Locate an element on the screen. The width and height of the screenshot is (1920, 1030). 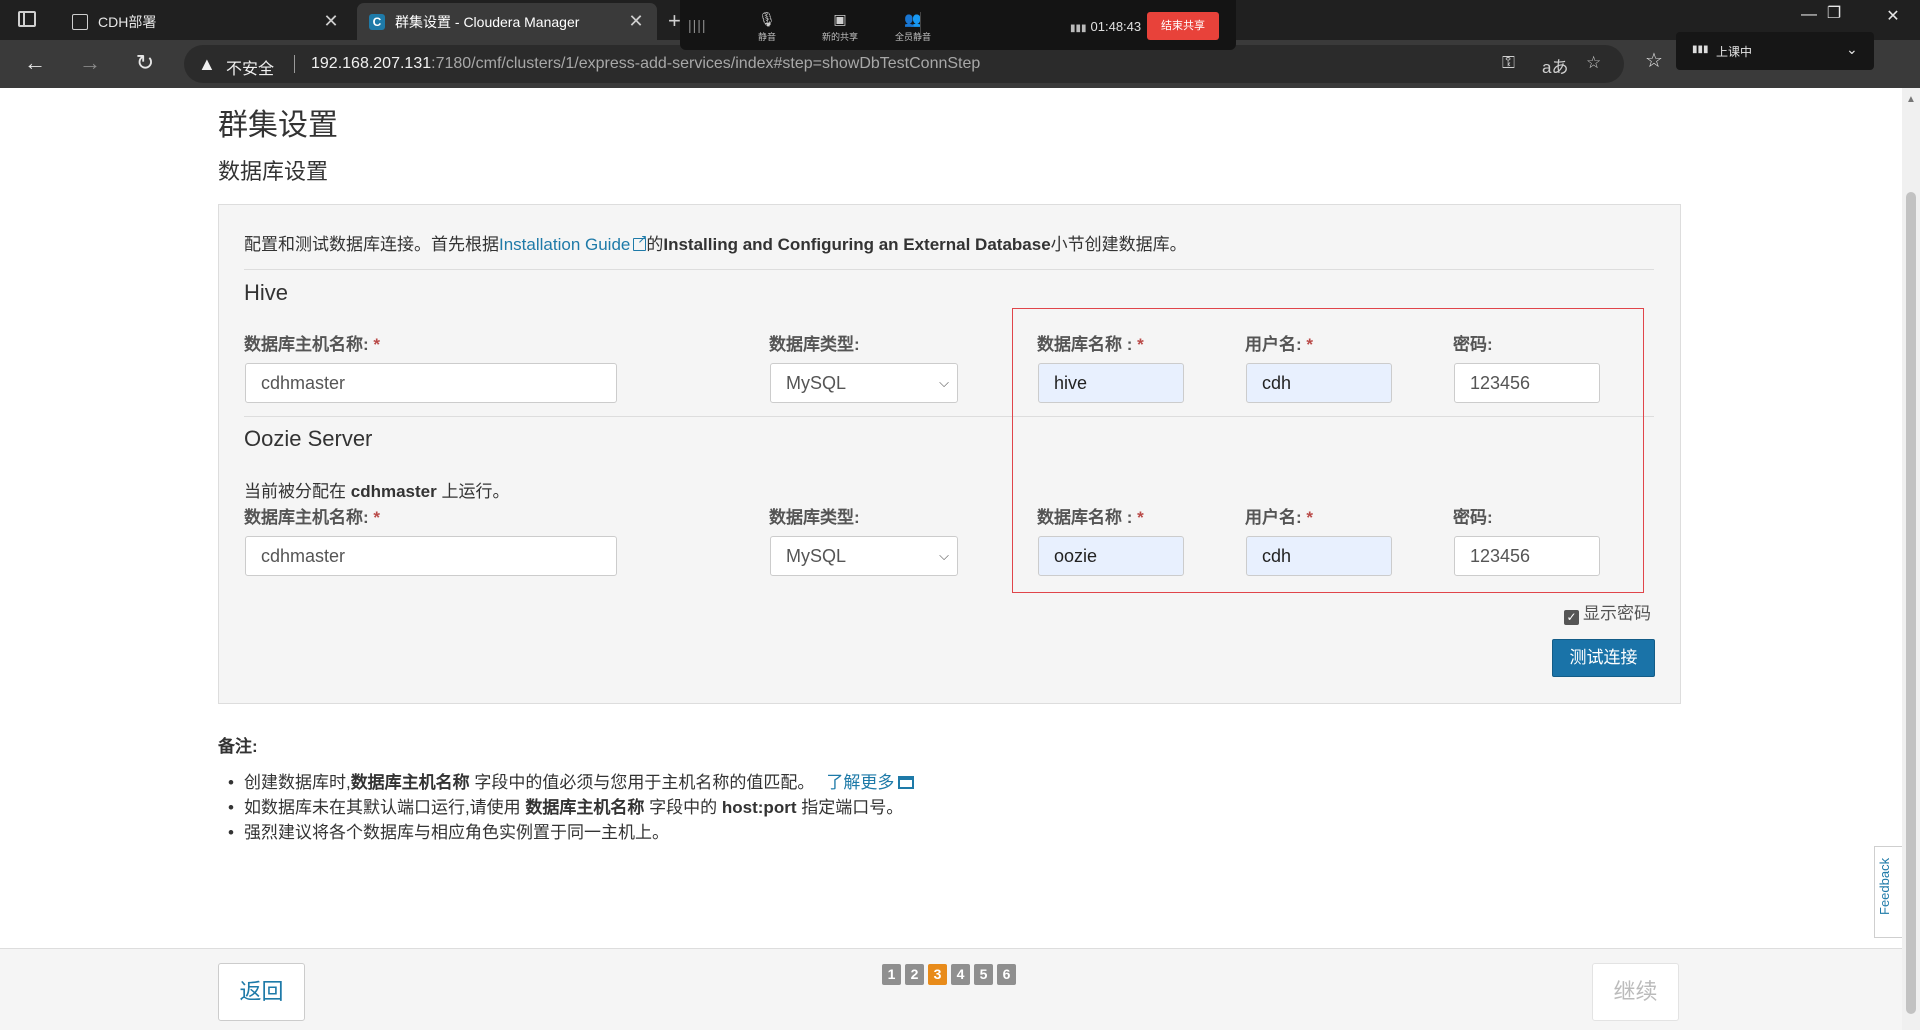
step-2: 2 is located at coordinates (914, 974).